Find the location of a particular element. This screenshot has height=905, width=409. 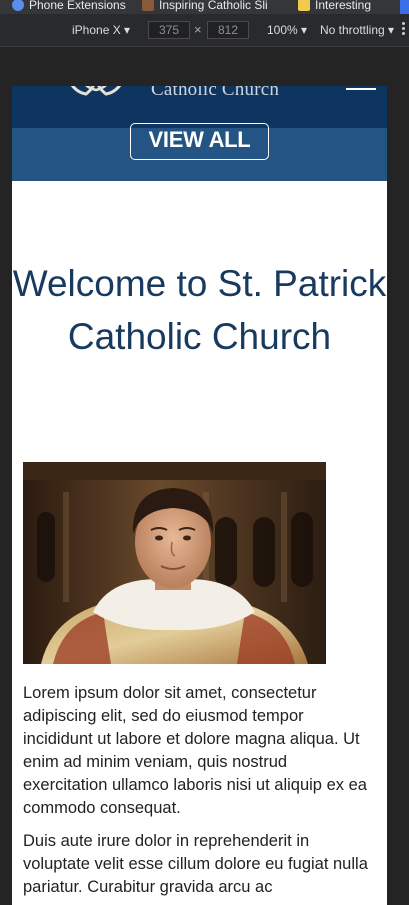

bookmark-interesting: Interesting is located at coordinates (334, 7).